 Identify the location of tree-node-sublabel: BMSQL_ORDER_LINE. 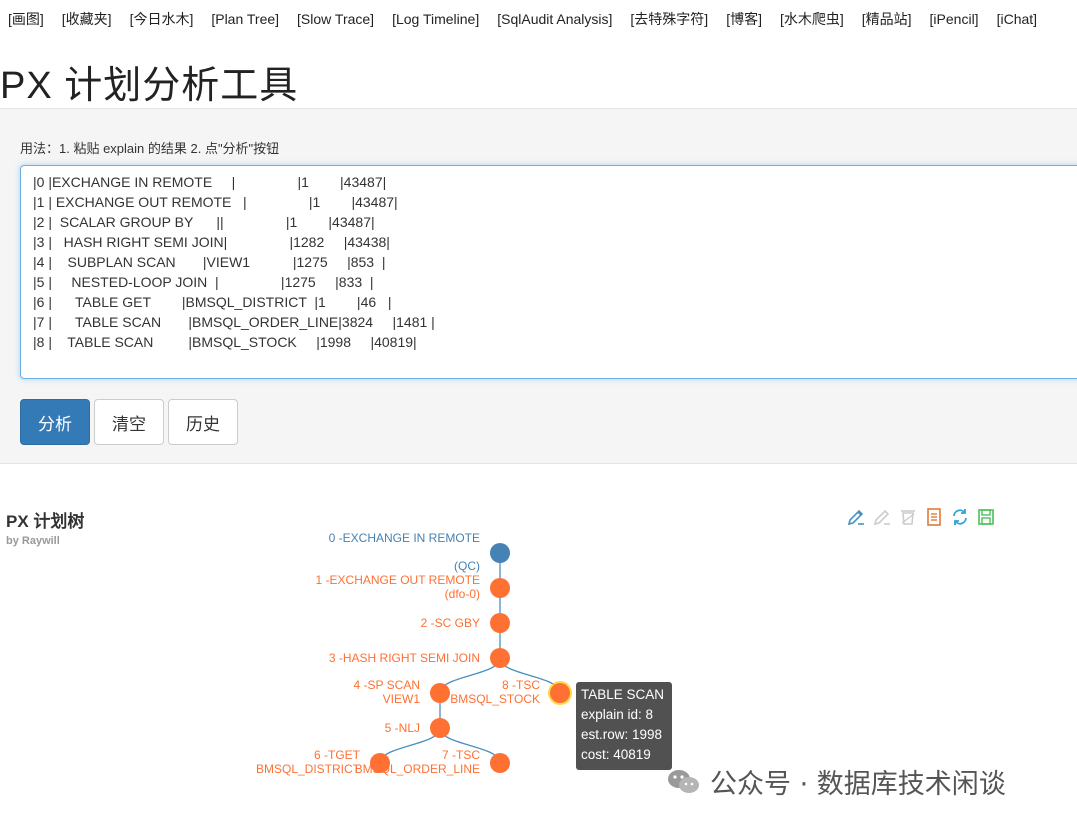
(417, 769).